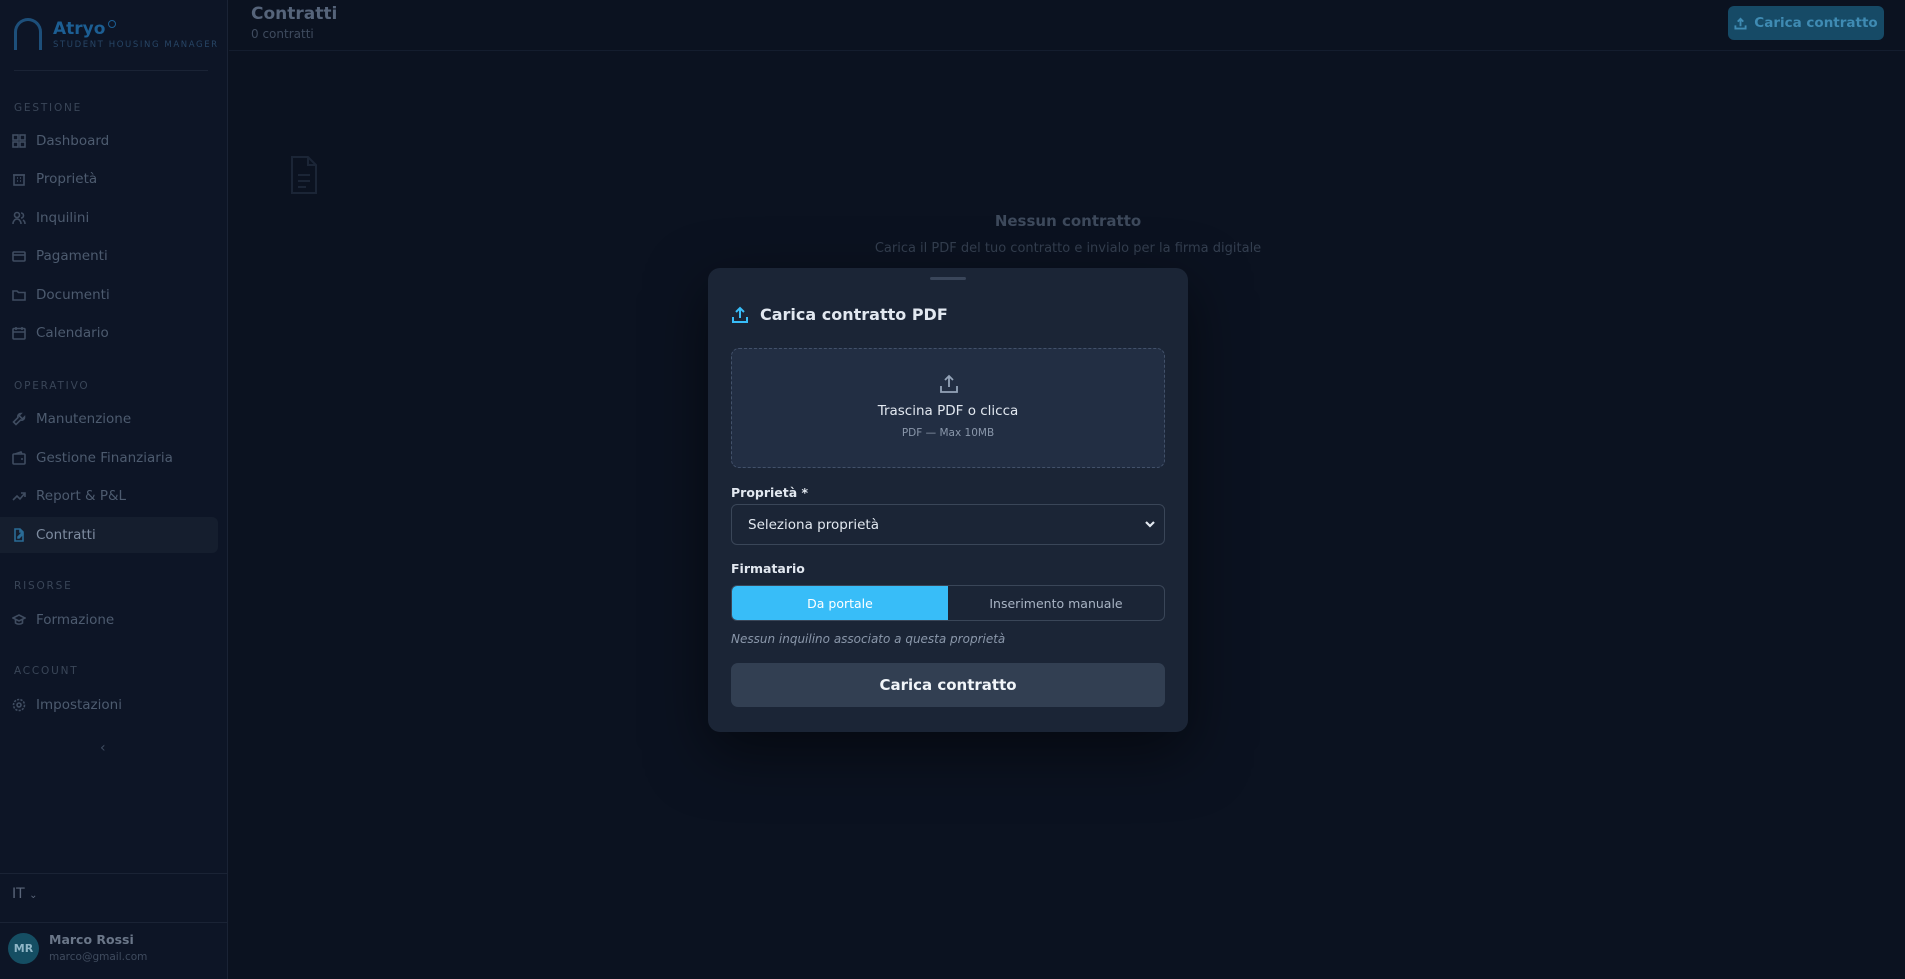  What do you see at coordinates (109, 535) in the screenshot?
I see `sidebar-item-contratti: Contratti` at bounding box center [109, 535].